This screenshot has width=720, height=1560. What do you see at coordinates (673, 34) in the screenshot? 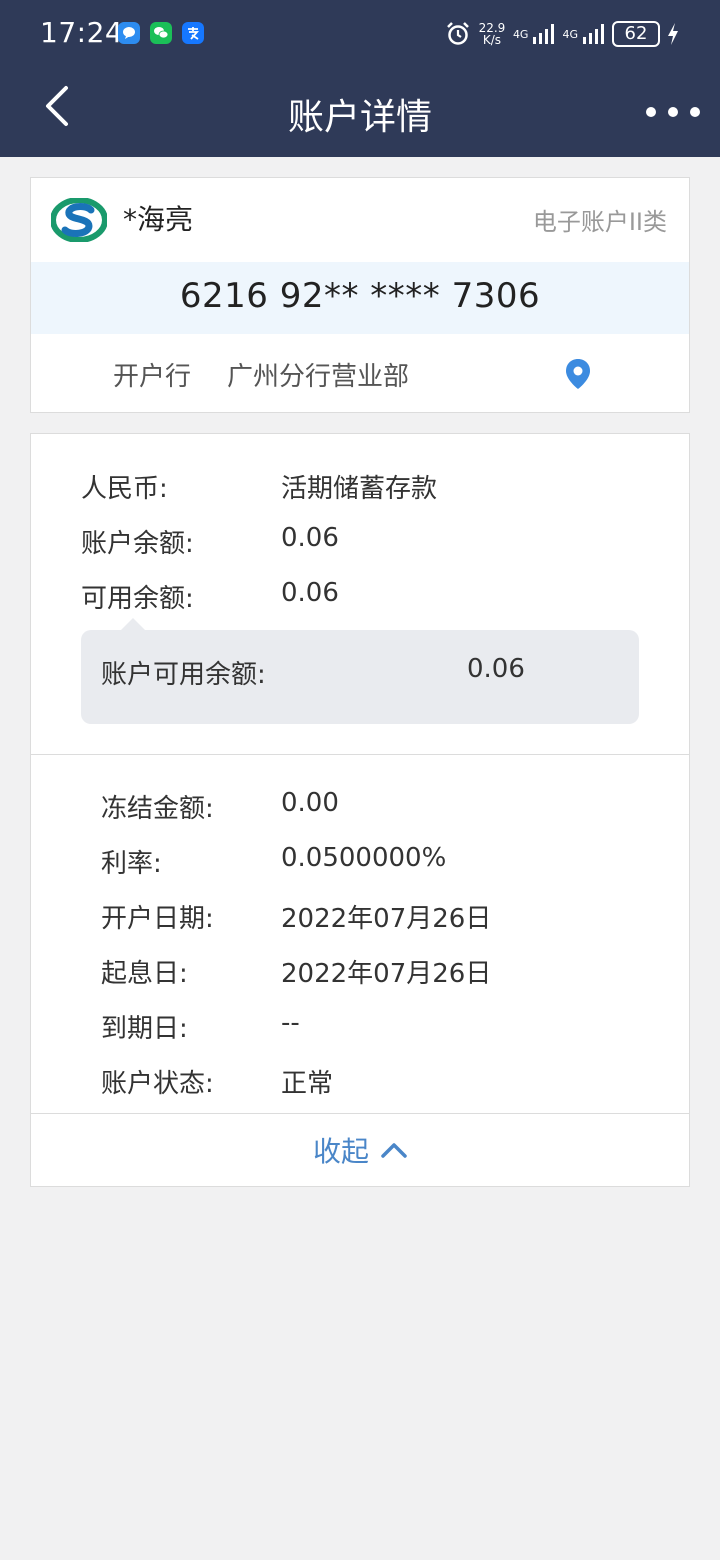
I see `charging-icon` at bounding box center [673, 34].